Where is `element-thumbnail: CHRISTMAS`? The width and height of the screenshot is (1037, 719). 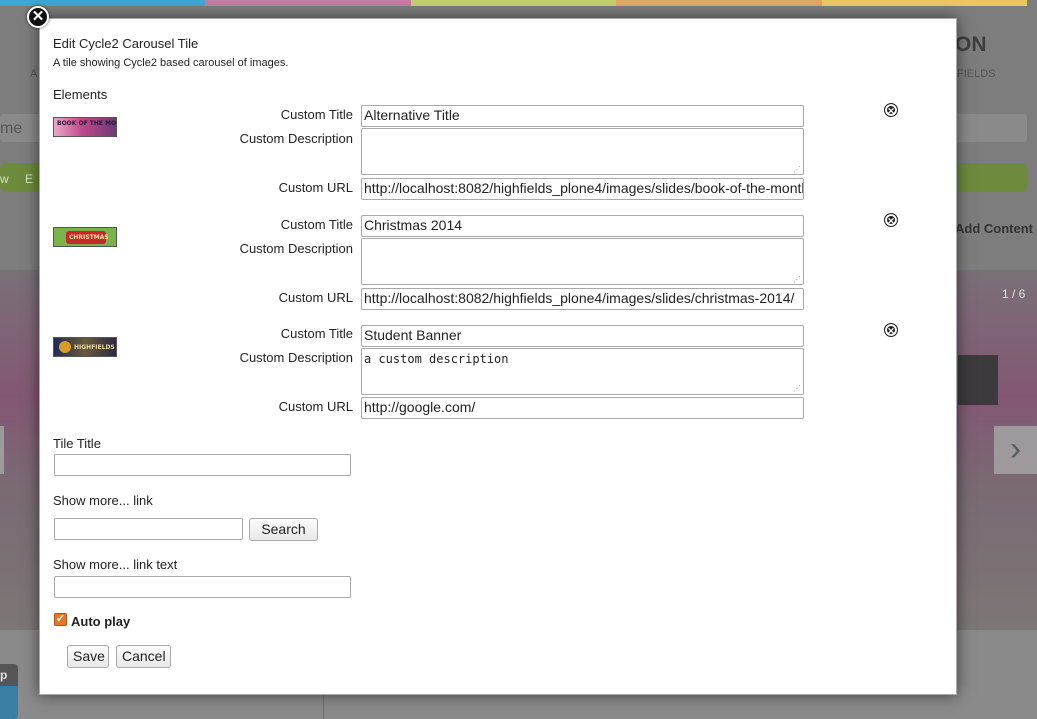 element-thumbnail: CHRISTMAS is located at coordinates (85, 237).